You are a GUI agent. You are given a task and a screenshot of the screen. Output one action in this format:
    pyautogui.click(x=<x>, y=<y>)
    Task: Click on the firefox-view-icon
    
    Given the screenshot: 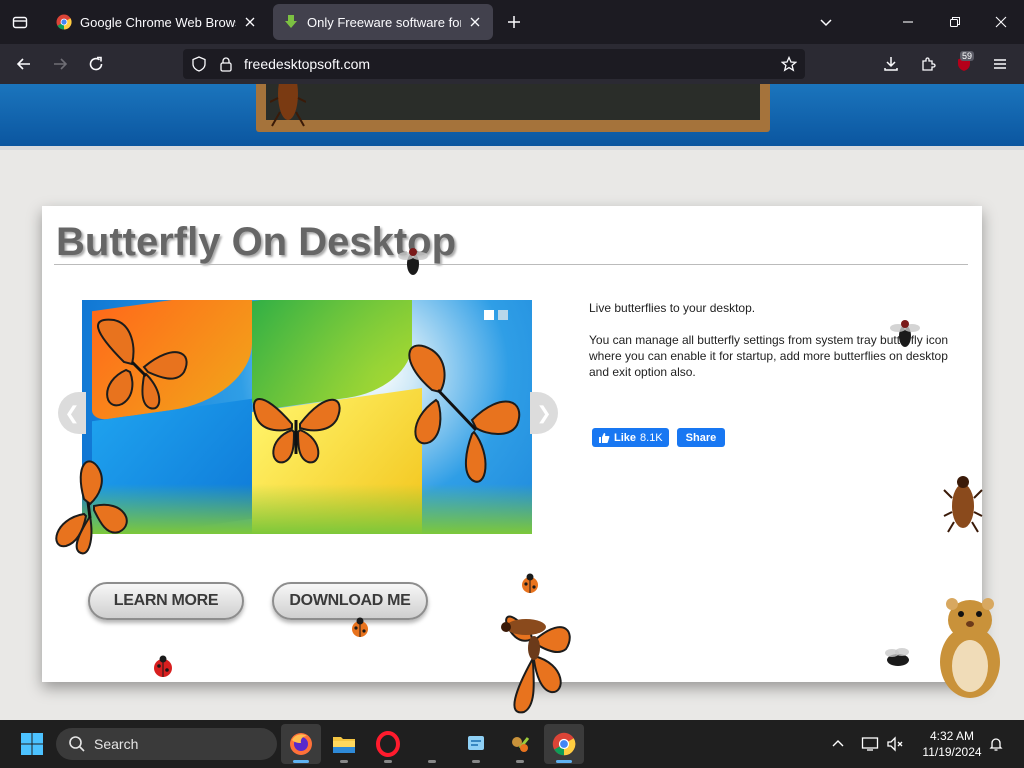 What is the action you would take?
    pyautogui.click(x=20, y=22)
    